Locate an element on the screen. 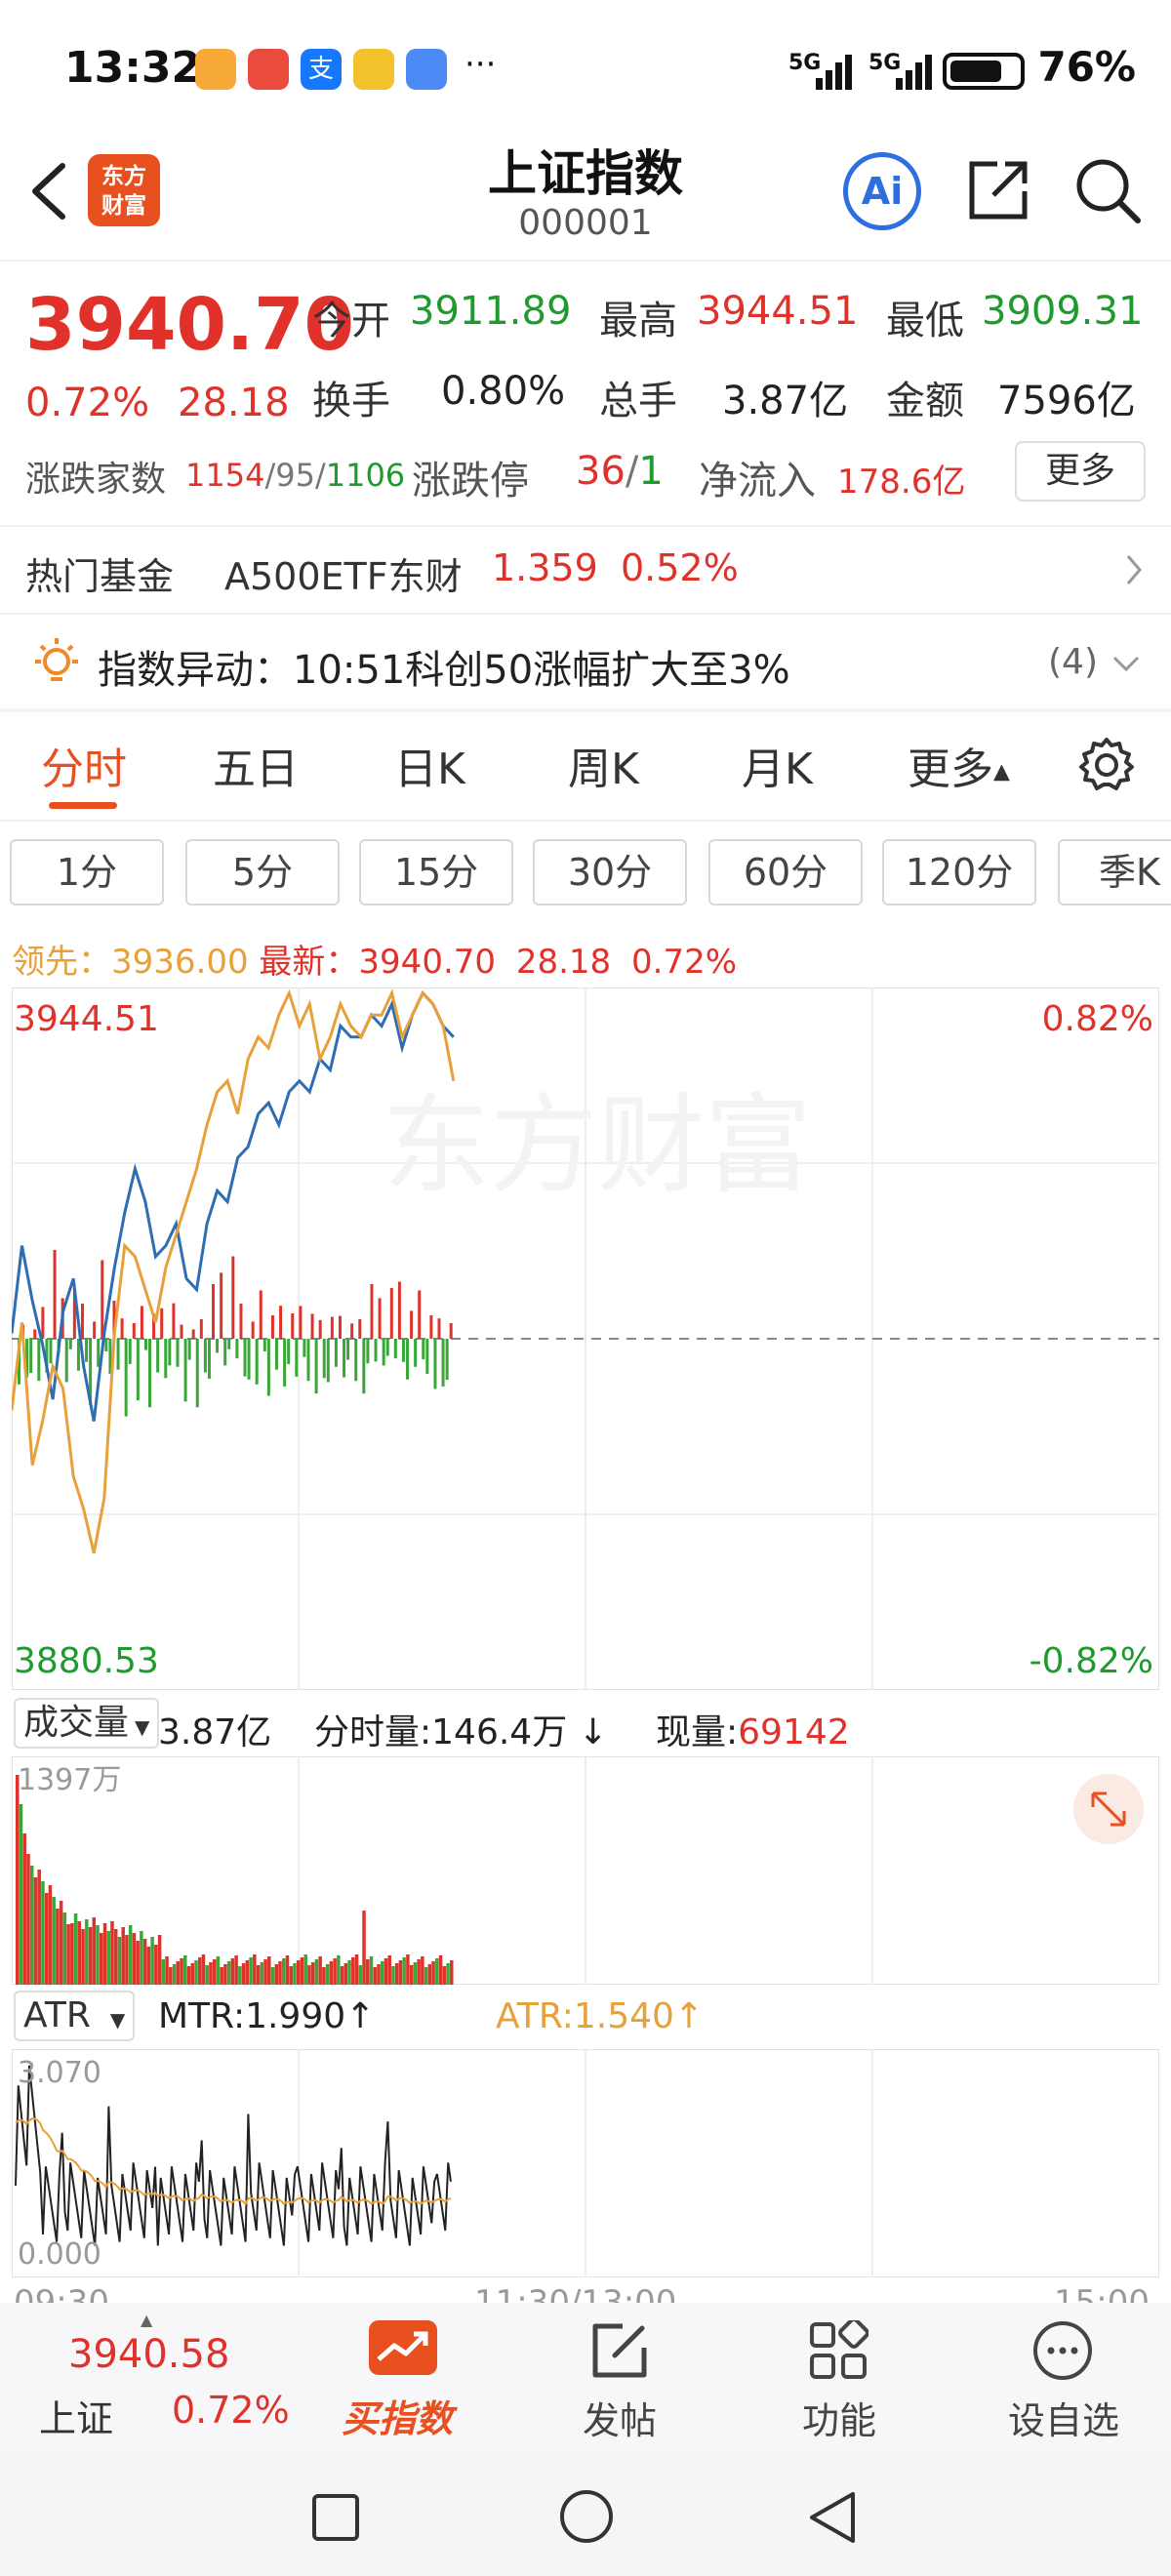  interval-15min: 15分 is located at coordinates (436, 872).